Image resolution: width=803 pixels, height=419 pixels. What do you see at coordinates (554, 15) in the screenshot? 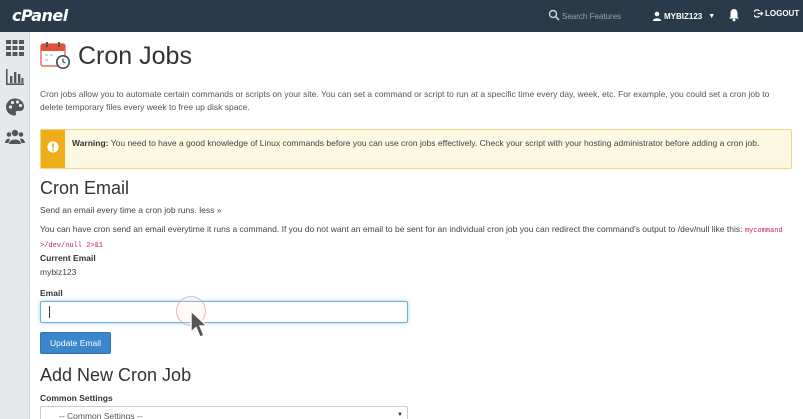
I see `search-icon` at bounding box center [554, 15].